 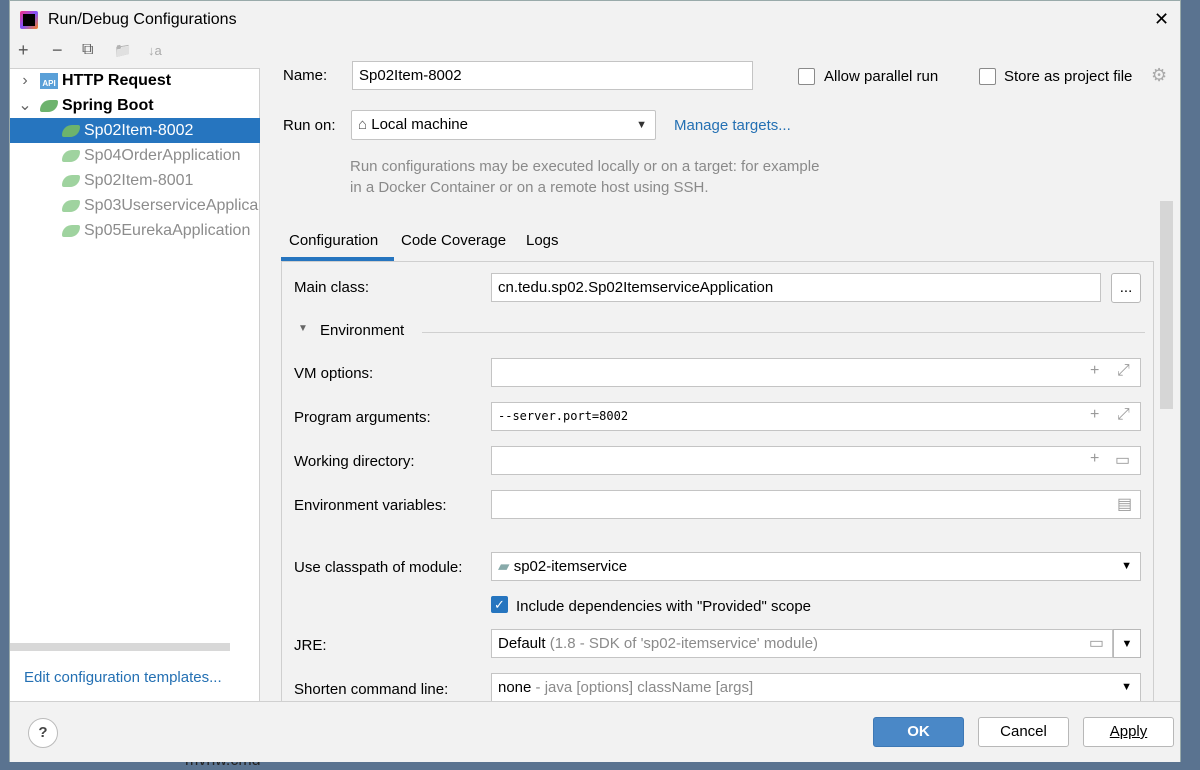 I want to click on program-arguments-input: --server.port=8002, so click(x=816, y=416).